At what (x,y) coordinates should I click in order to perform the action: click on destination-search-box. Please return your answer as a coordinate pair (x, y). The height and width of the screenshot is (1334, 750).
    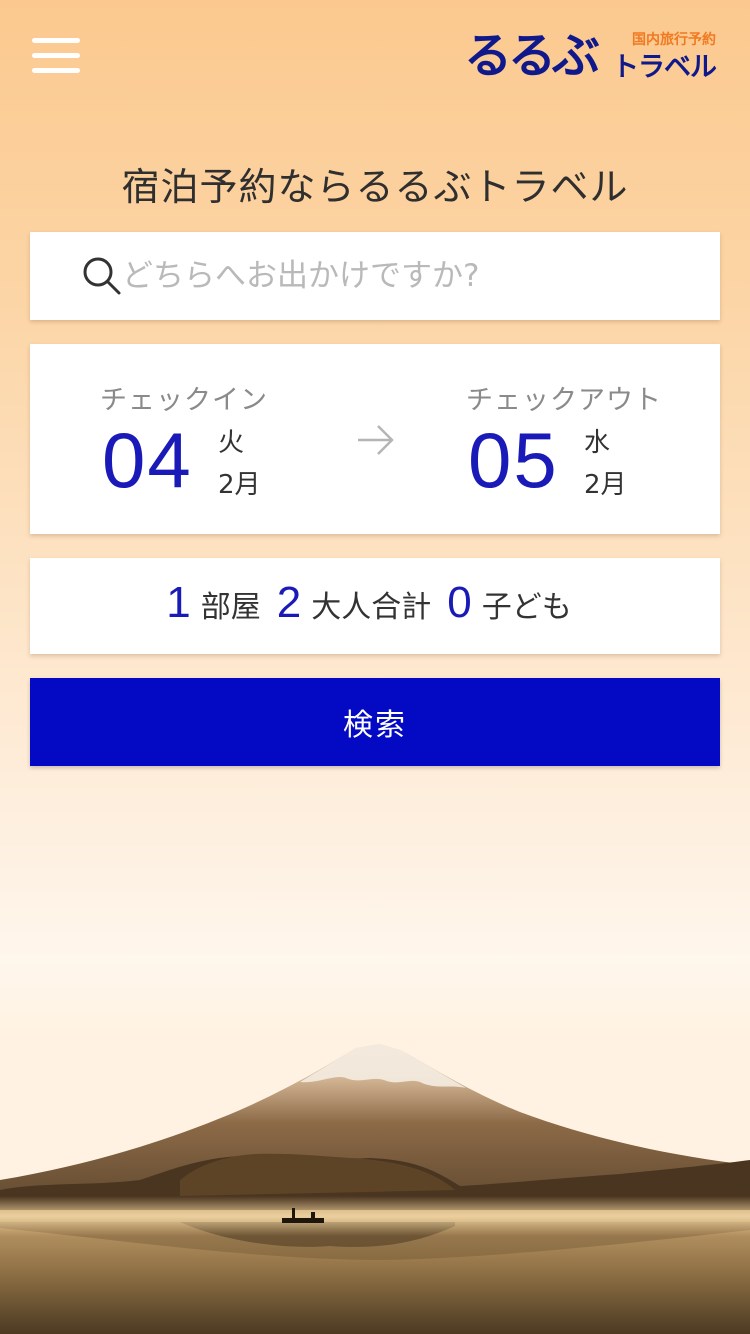
    Looking at the image, I should click on (375, 276).